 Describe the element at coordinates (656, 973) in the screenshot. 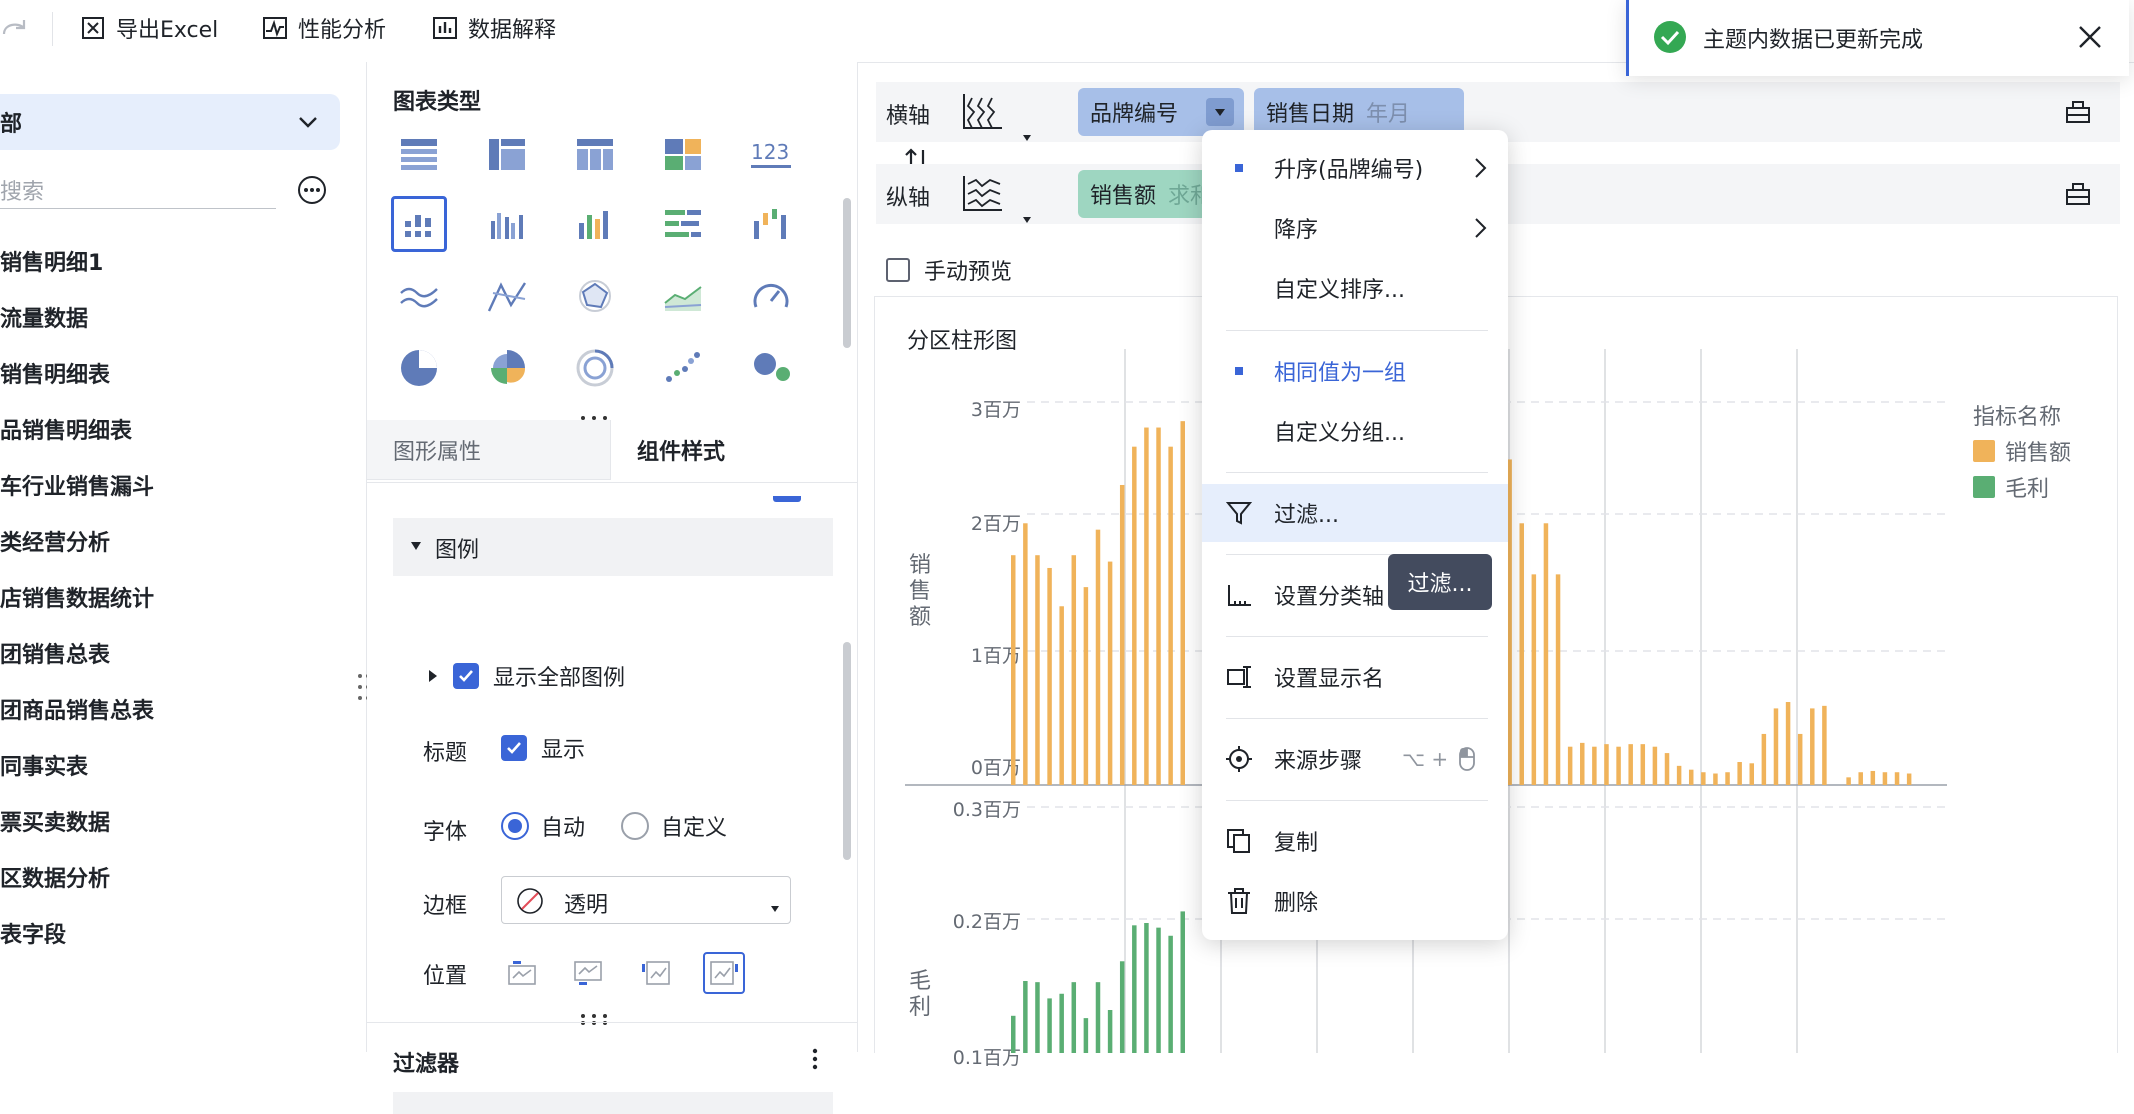

I see `legend-pos-left-icon` at that location.